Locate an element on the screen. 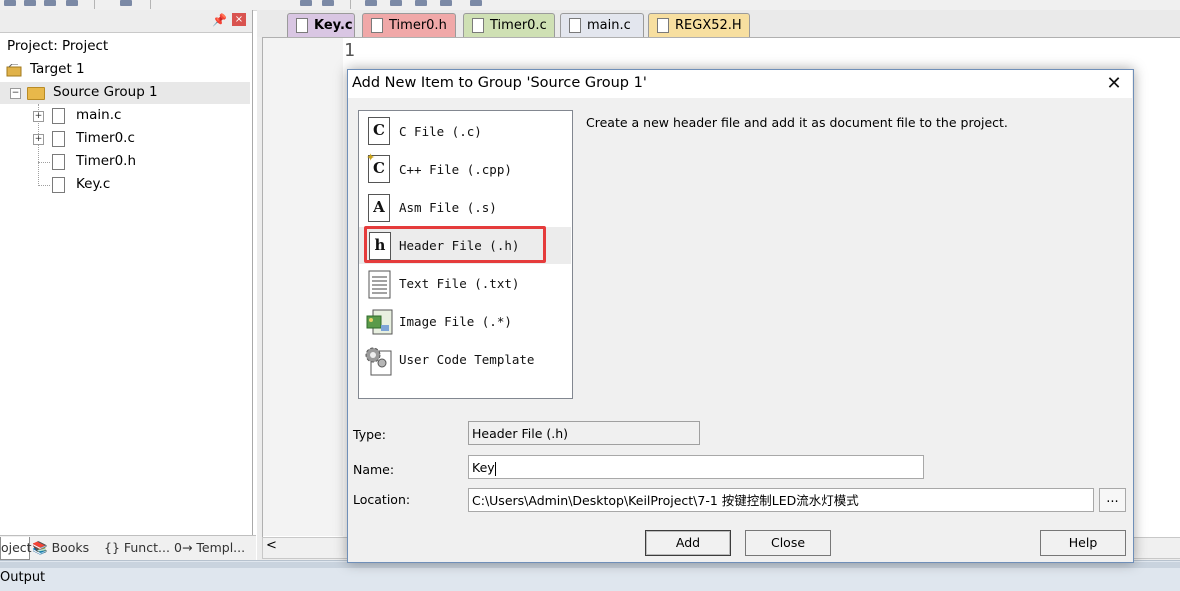 The width and height of the screenshot is (1180, 591). help-button: Help is located at coordinates (1083, 543).